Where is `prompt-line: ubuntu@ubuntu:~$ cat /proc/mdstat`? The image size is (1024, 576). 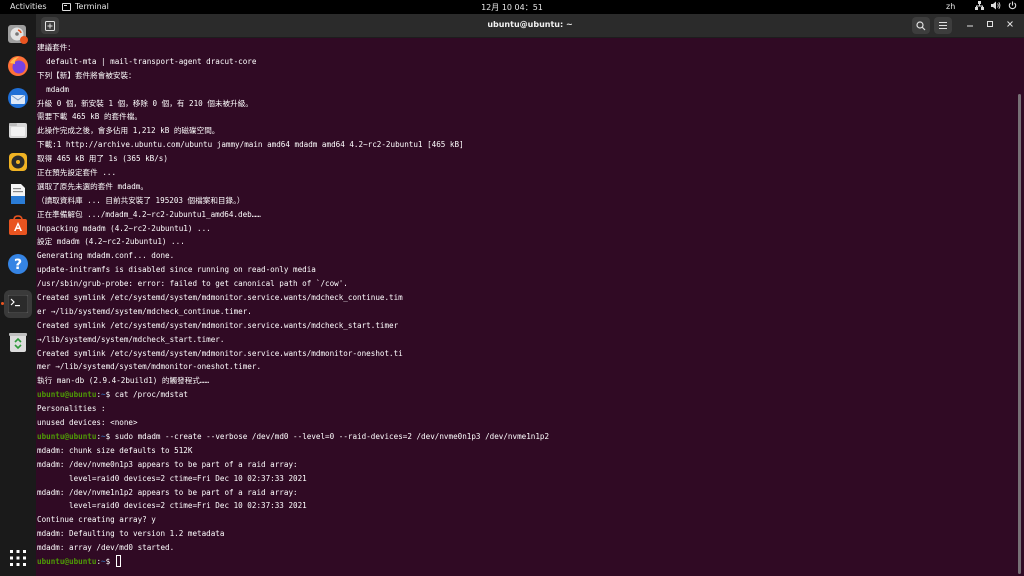
prompt-line: ubuntu@ubuntu:~$ cat /proc/mdstat is located at coordinates (526, 395).